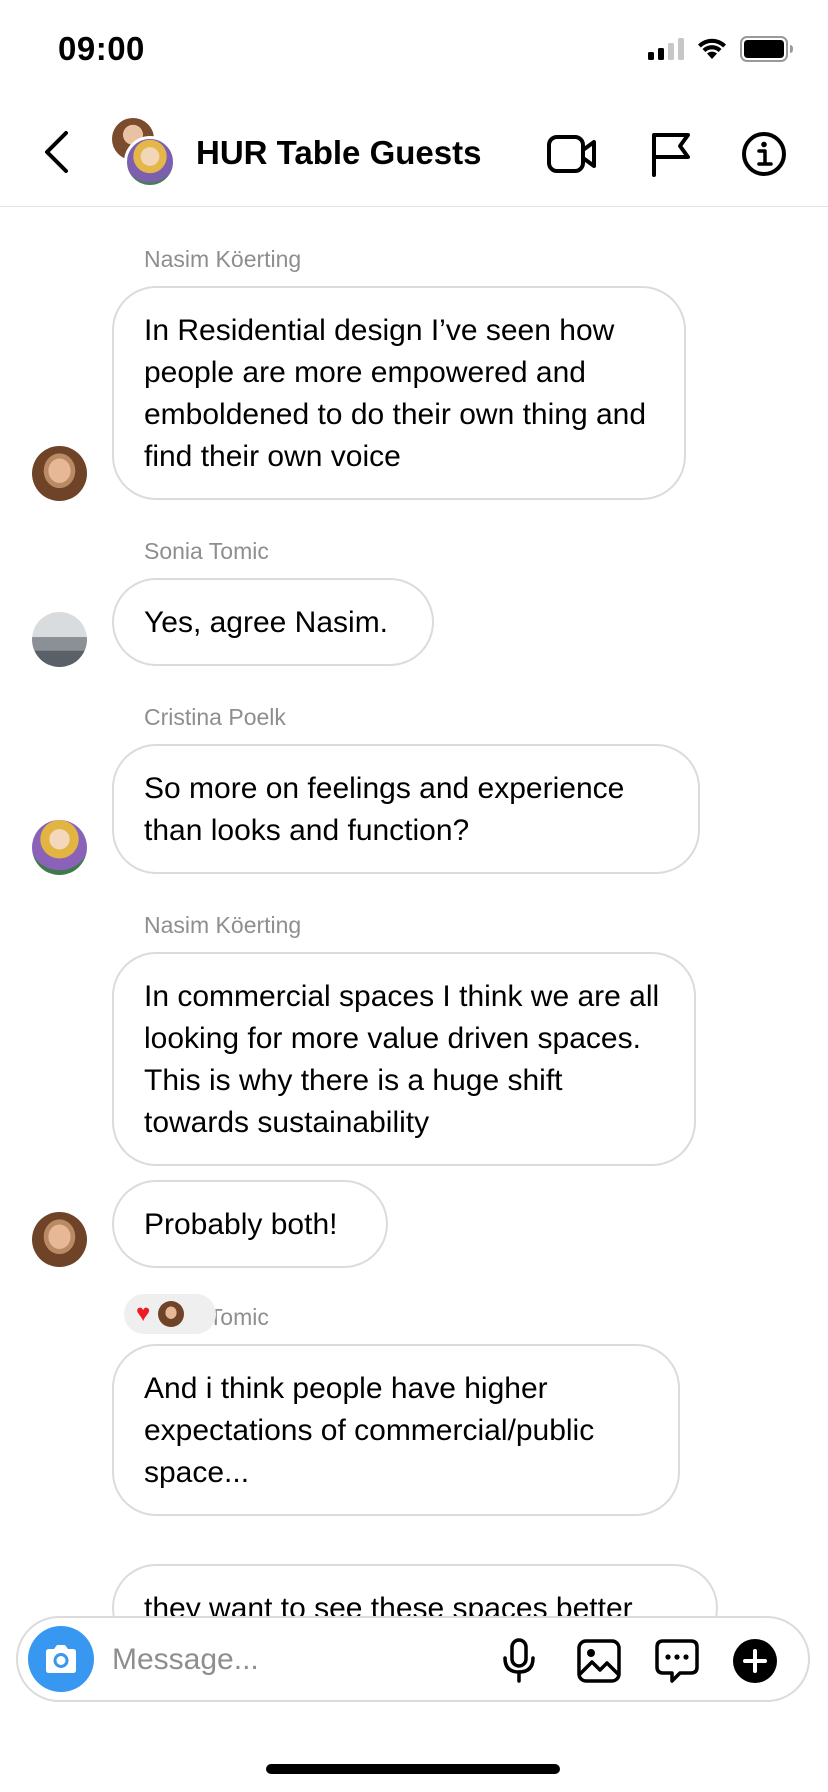  What do you see at coordinates (143, 1313) in the screenshot?
I see `heart-reaction-icon: ♥` at bounding box center [143, 1313].